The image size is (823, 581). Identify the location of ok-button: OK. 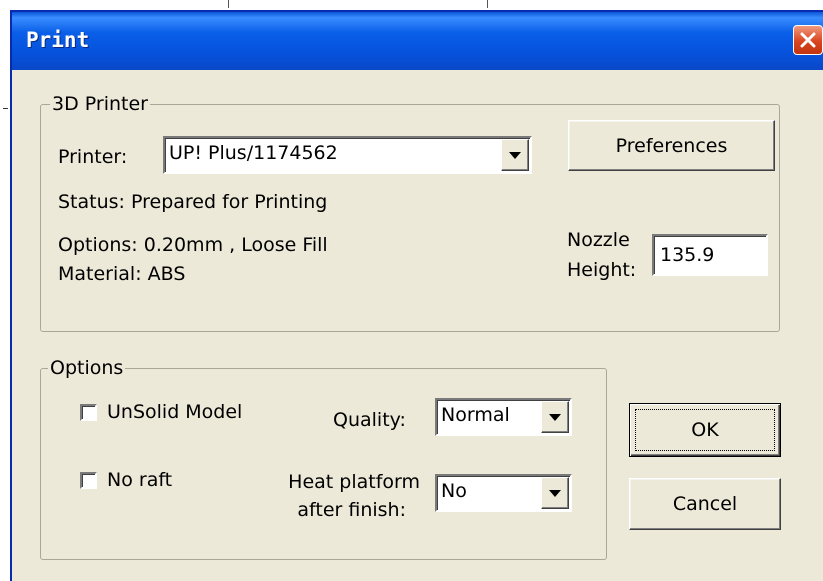
(705, 430).